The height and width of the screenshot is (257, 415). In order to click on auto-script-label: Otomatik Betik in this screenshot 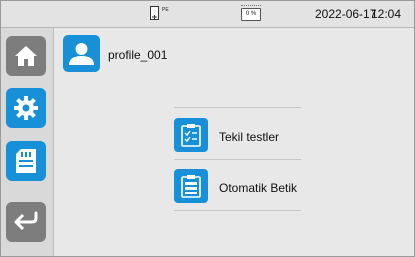, I will do `click(258, 188)`.